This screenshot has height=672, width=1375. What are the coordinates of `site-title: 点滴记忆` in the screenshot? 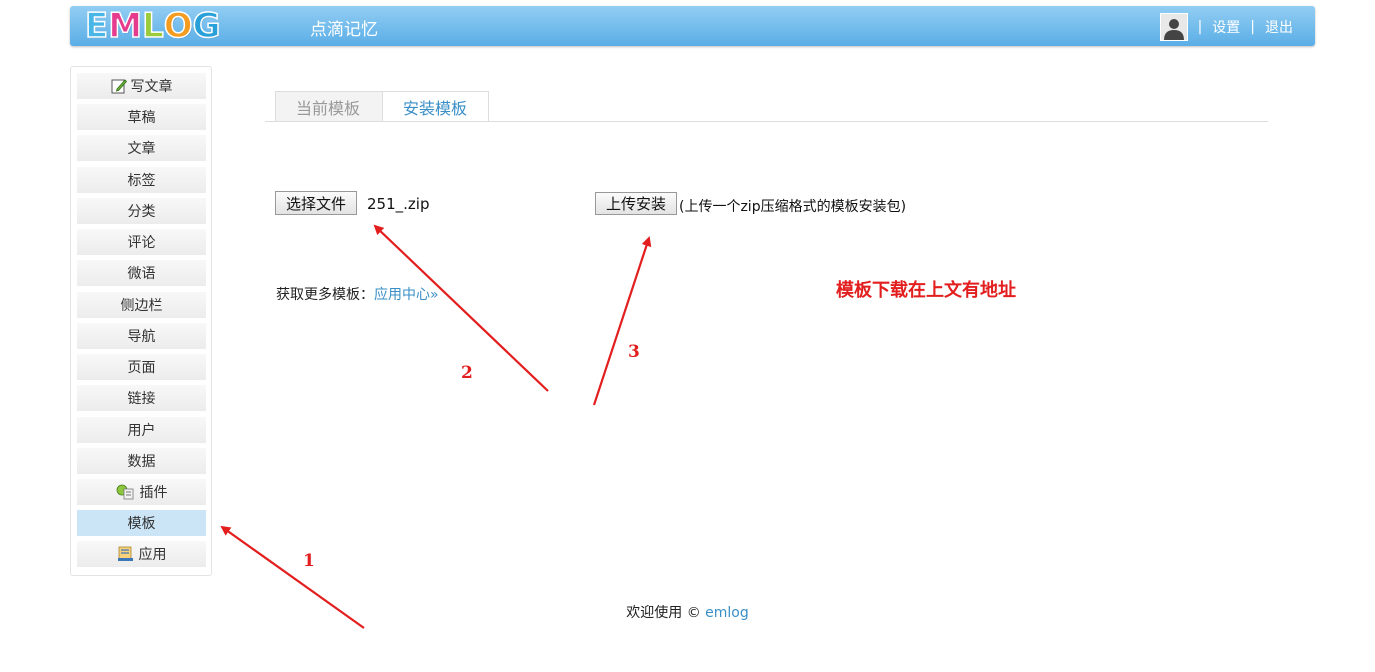 It's located at (344, 27).